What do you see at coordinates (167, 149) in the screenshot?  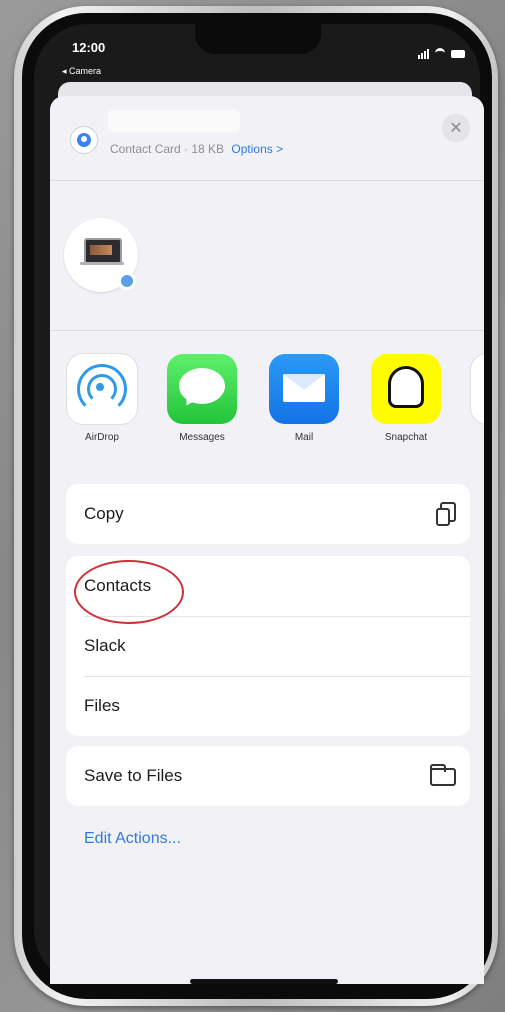 I see `file-info: Contact Card · 18 KB` at bounding box center [167, 149].